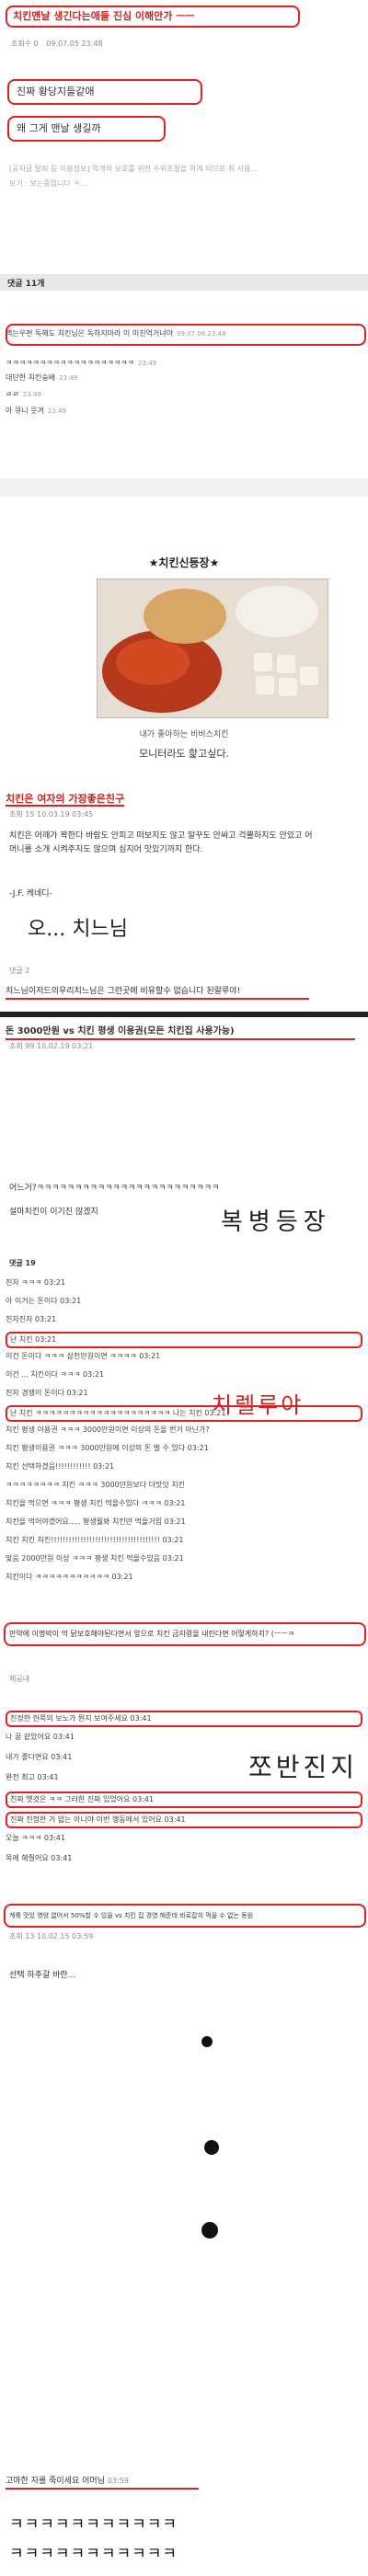 This screenshot has height=2576, width=368. Describe the element at coordinates (55, 2481) in the screenshot. I see `footer-text: 고마한 자를 죽이세요 어머님` at that location.